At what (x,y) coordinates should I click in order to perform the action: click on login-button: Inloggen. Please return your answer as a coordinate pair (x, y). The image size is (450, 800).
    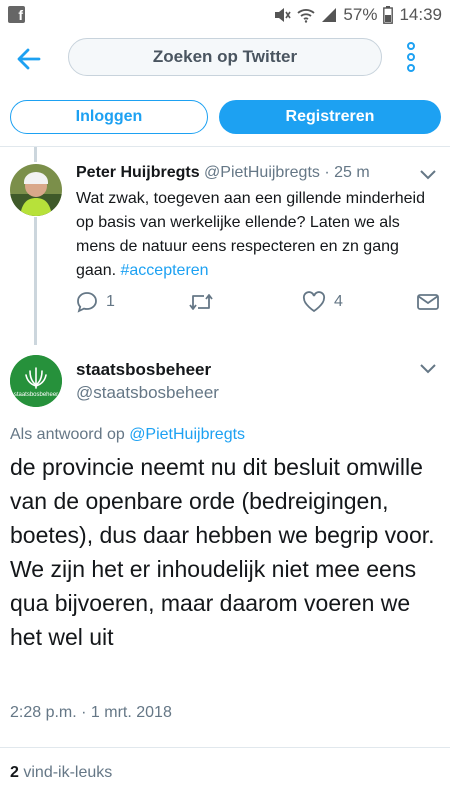
    Looking at the image, I should click on (109, 117).